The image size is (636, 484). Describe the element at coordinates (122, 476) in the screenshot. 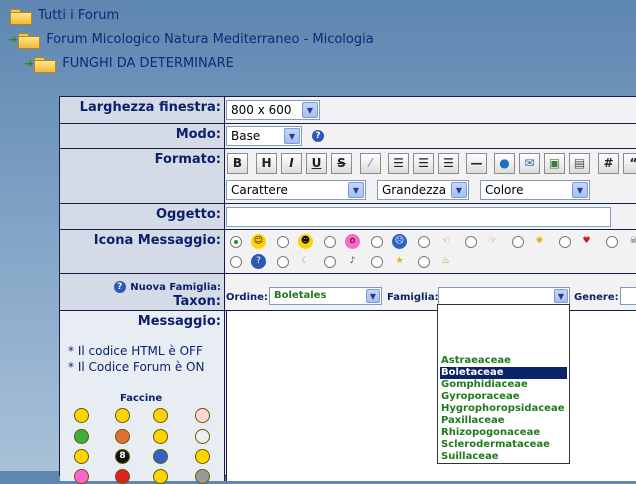

I see `angry-icon` at that location.